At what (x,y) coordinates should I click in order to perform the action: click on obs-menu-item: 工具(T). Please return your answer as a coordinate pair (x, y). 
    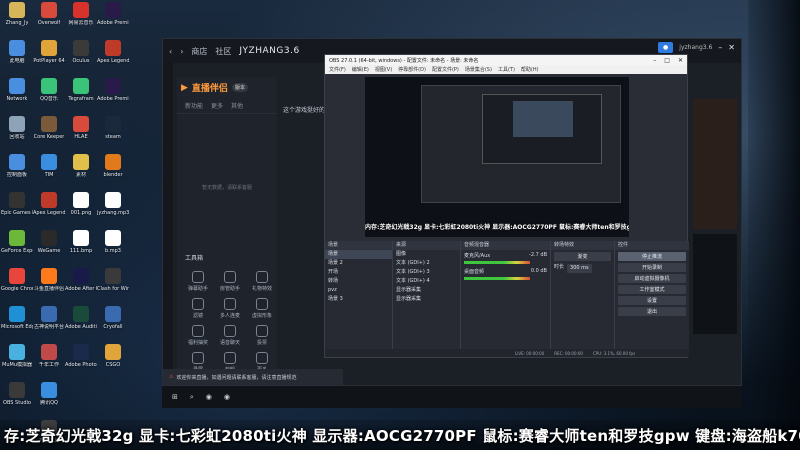
    Looking at the image, I should click on (506, 69).